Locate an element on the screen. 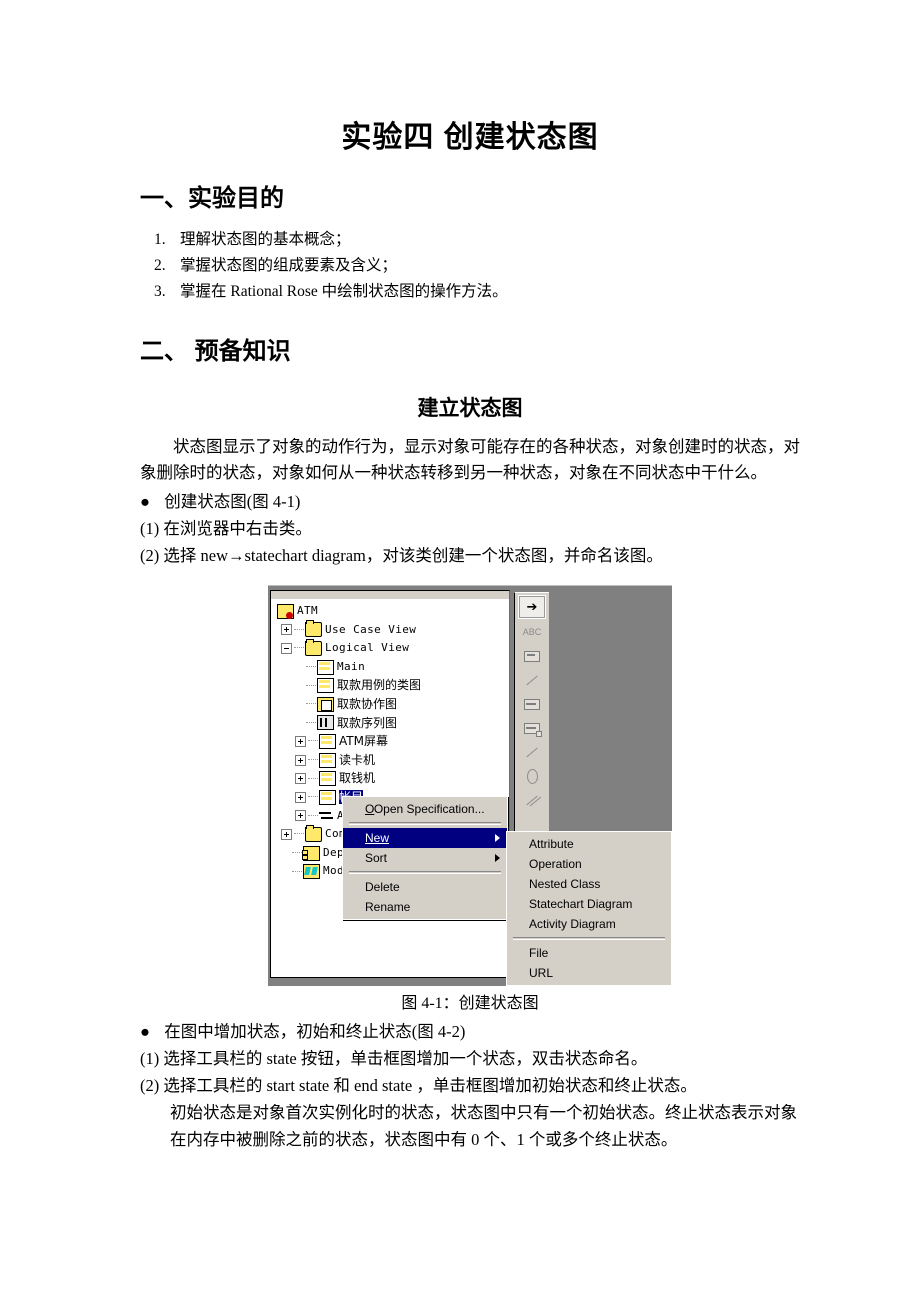  tree-item-label: ATM is located at coordinates (308, 610).